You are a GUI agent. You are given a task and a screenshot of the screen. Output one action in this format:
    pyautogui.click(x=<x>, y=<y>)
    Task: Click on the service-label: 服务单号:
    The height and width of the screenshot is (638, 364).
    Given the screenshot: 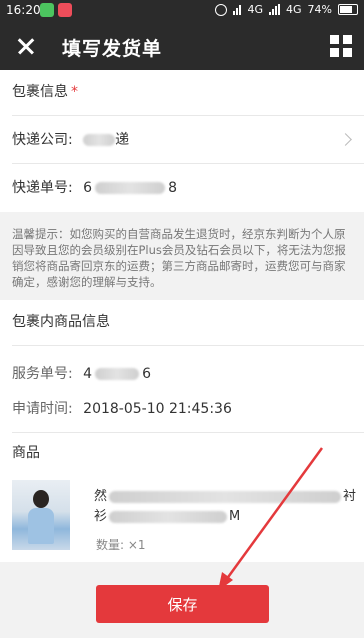 What is the action you would take?
    pyautogui.click(x=42, y=374)
    